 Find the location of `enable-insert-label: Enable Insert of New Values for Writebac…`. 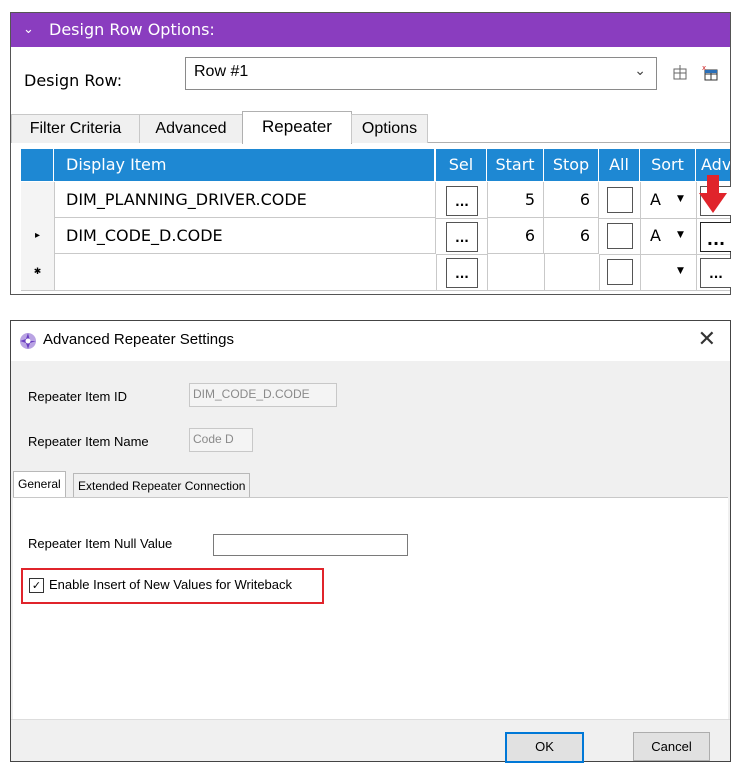

enable-insert-label: Enable Insert of New Values for Writebac… is located at coordinates (170, 584).